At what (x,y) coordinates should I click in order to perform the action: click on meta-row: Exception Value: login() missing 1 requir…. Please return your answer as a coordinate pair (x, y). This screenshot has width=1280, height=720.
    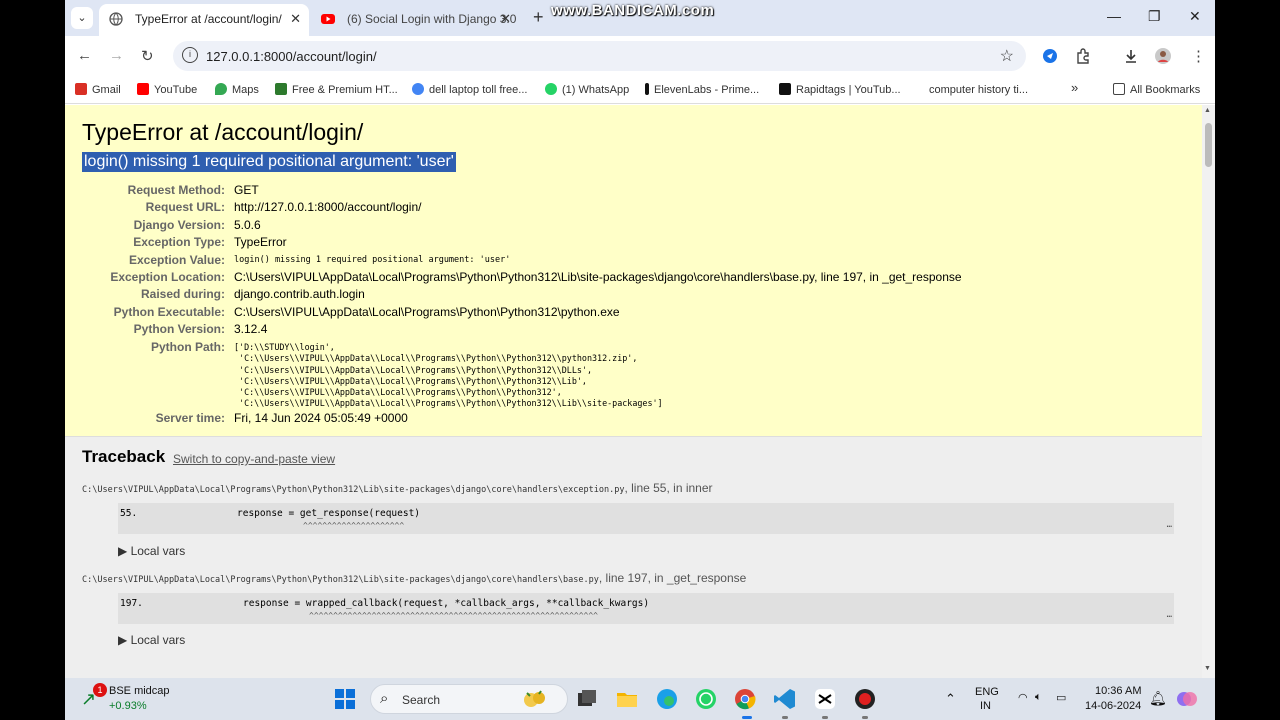
    Looking at the image, I should click on (319, 259).